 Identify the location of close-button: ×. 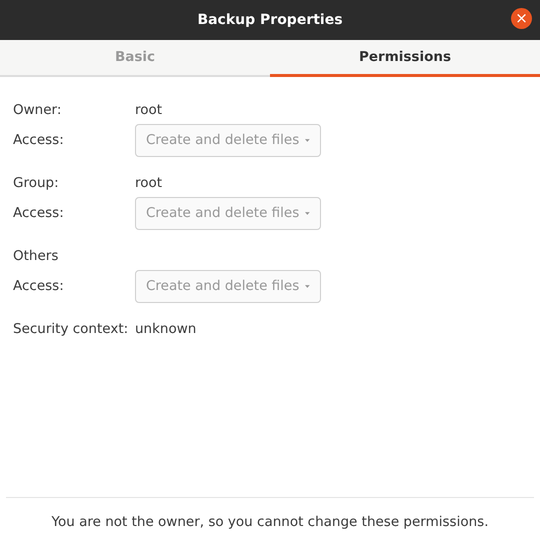
(521, 18).